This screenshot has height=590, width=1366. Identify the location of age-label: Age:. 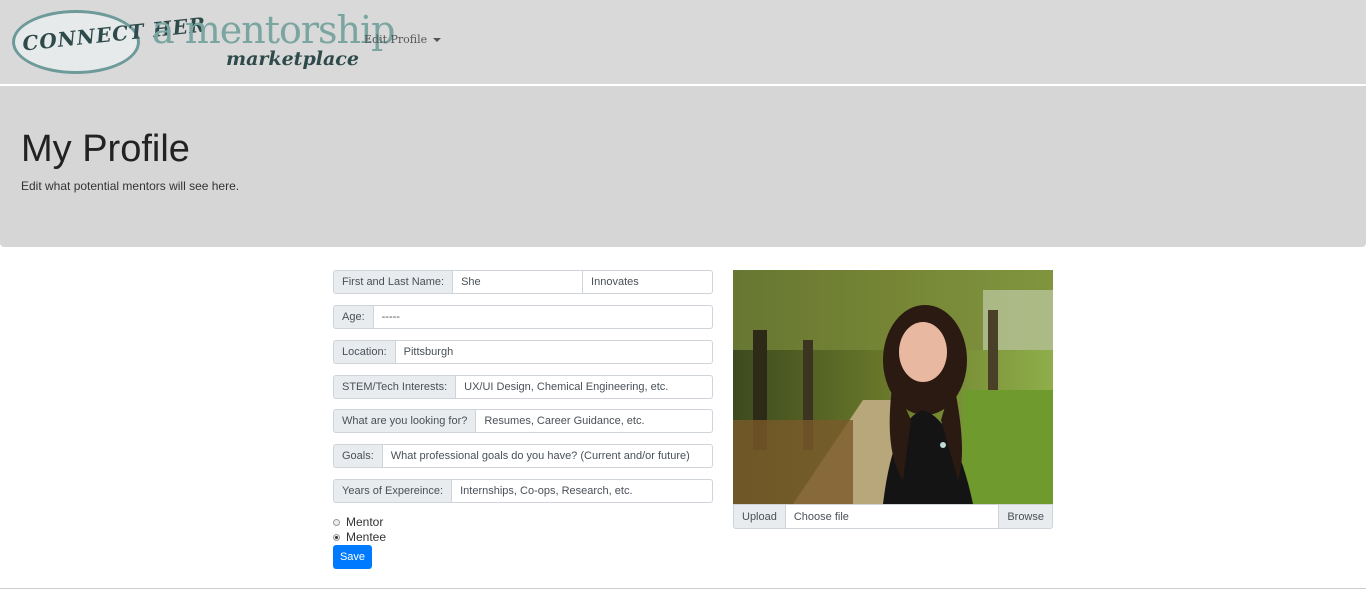
(353, 317).